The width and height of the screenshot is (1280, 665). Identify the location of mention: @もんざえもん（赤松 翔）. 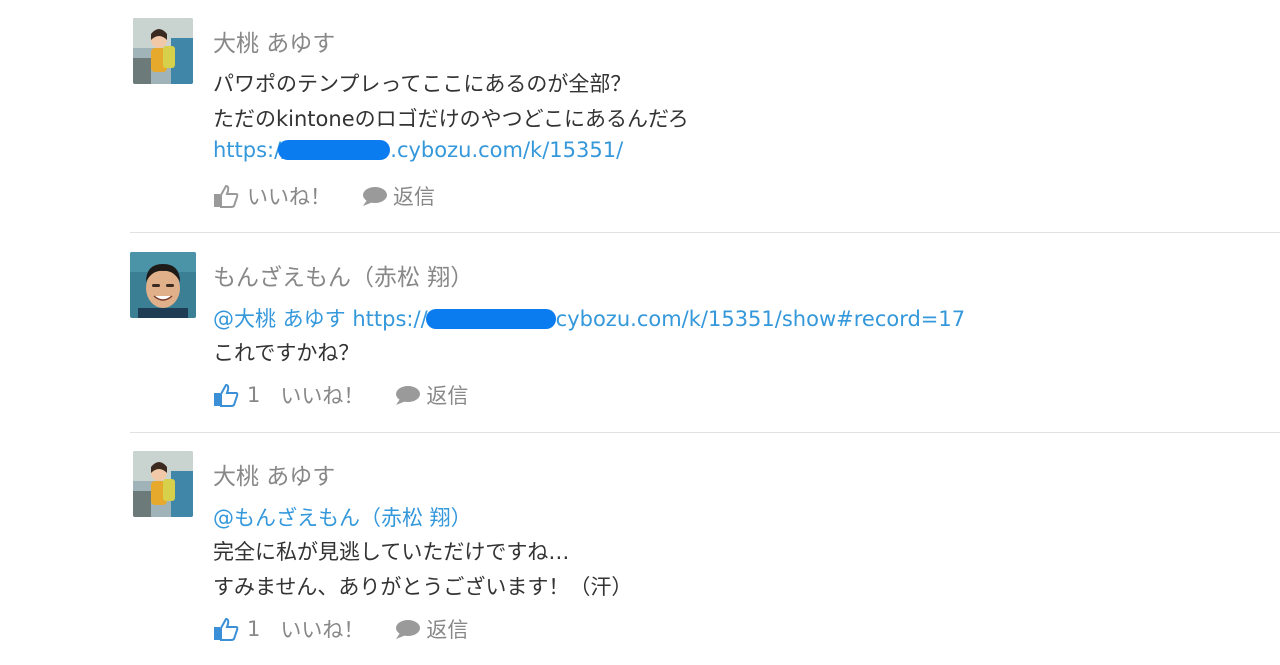
(342, 517).